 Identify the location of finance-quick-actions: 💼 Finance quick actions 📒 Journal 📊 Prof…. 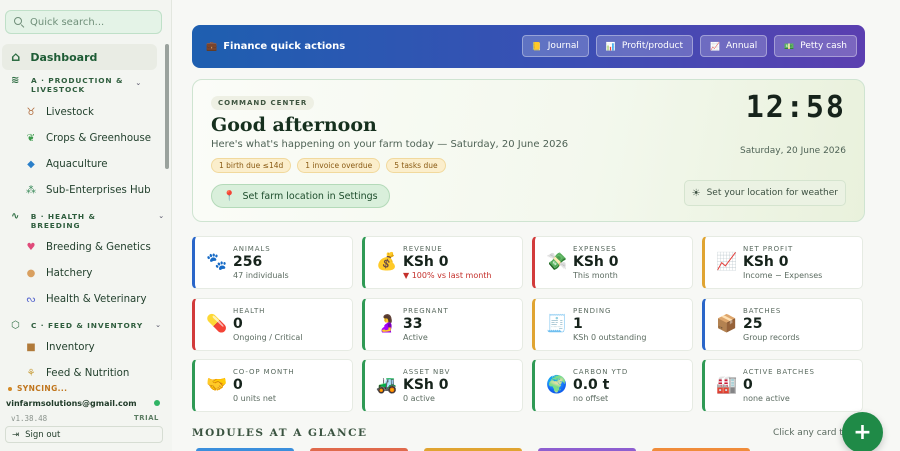
(528, 46).